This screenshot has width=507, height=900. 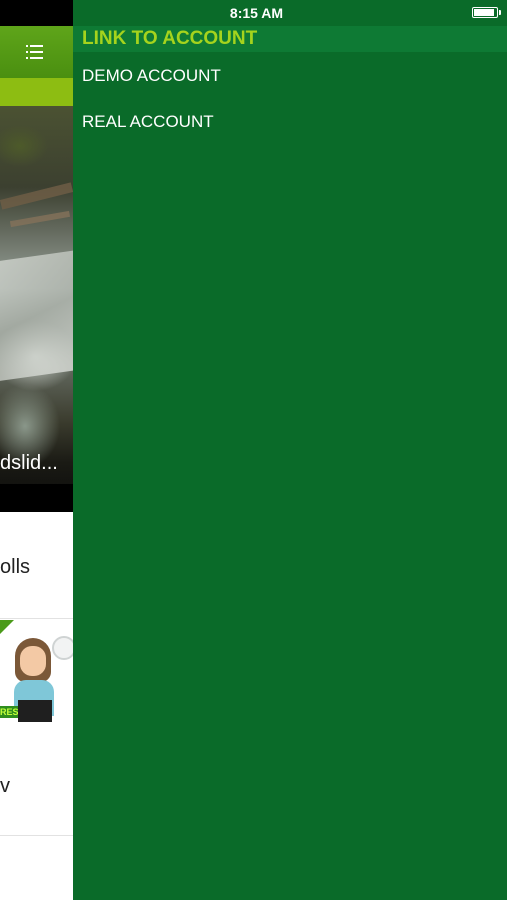 I want to click on hamburger-menu-icon, so click(x=35, y=52).